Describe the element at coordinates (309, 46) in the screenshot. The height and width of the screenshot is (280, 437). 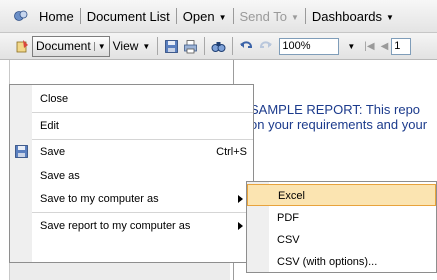
I see `zoom-input: 100%` at that location.